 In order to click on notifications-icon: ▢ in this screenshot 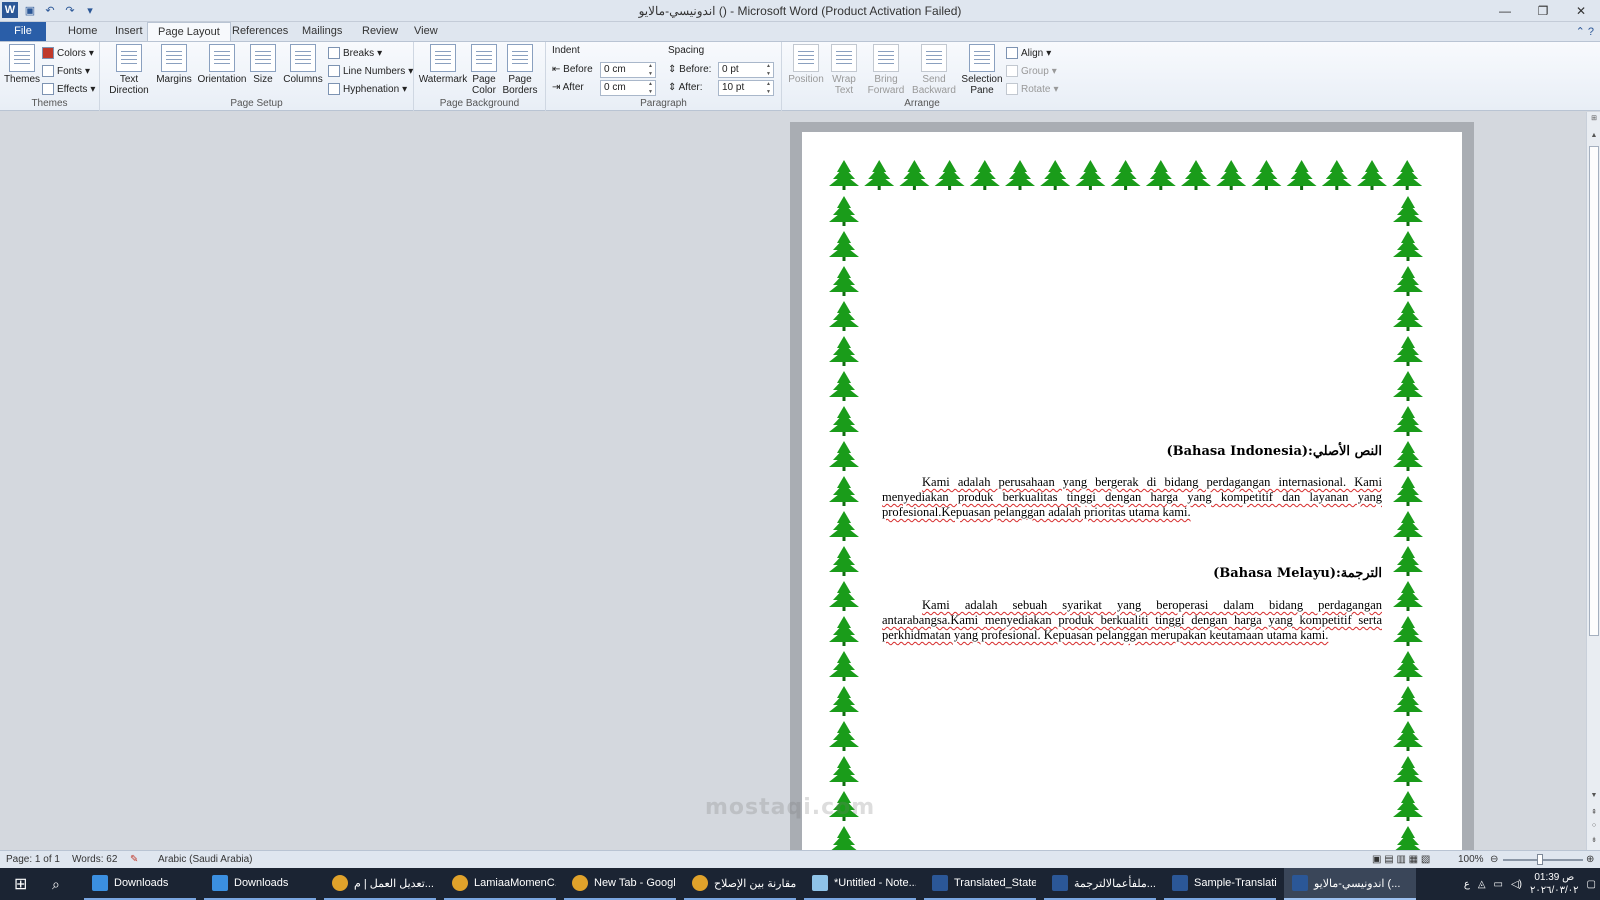, I will do `click(1591, 884)`.